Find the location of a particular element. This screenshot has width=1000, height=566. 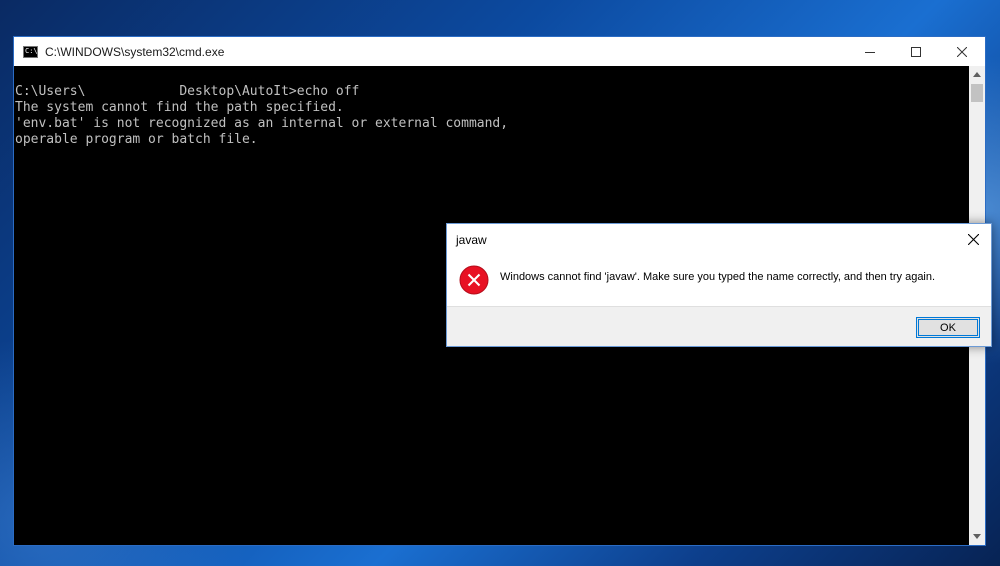

error-icon is located at coordinates (474, 280).